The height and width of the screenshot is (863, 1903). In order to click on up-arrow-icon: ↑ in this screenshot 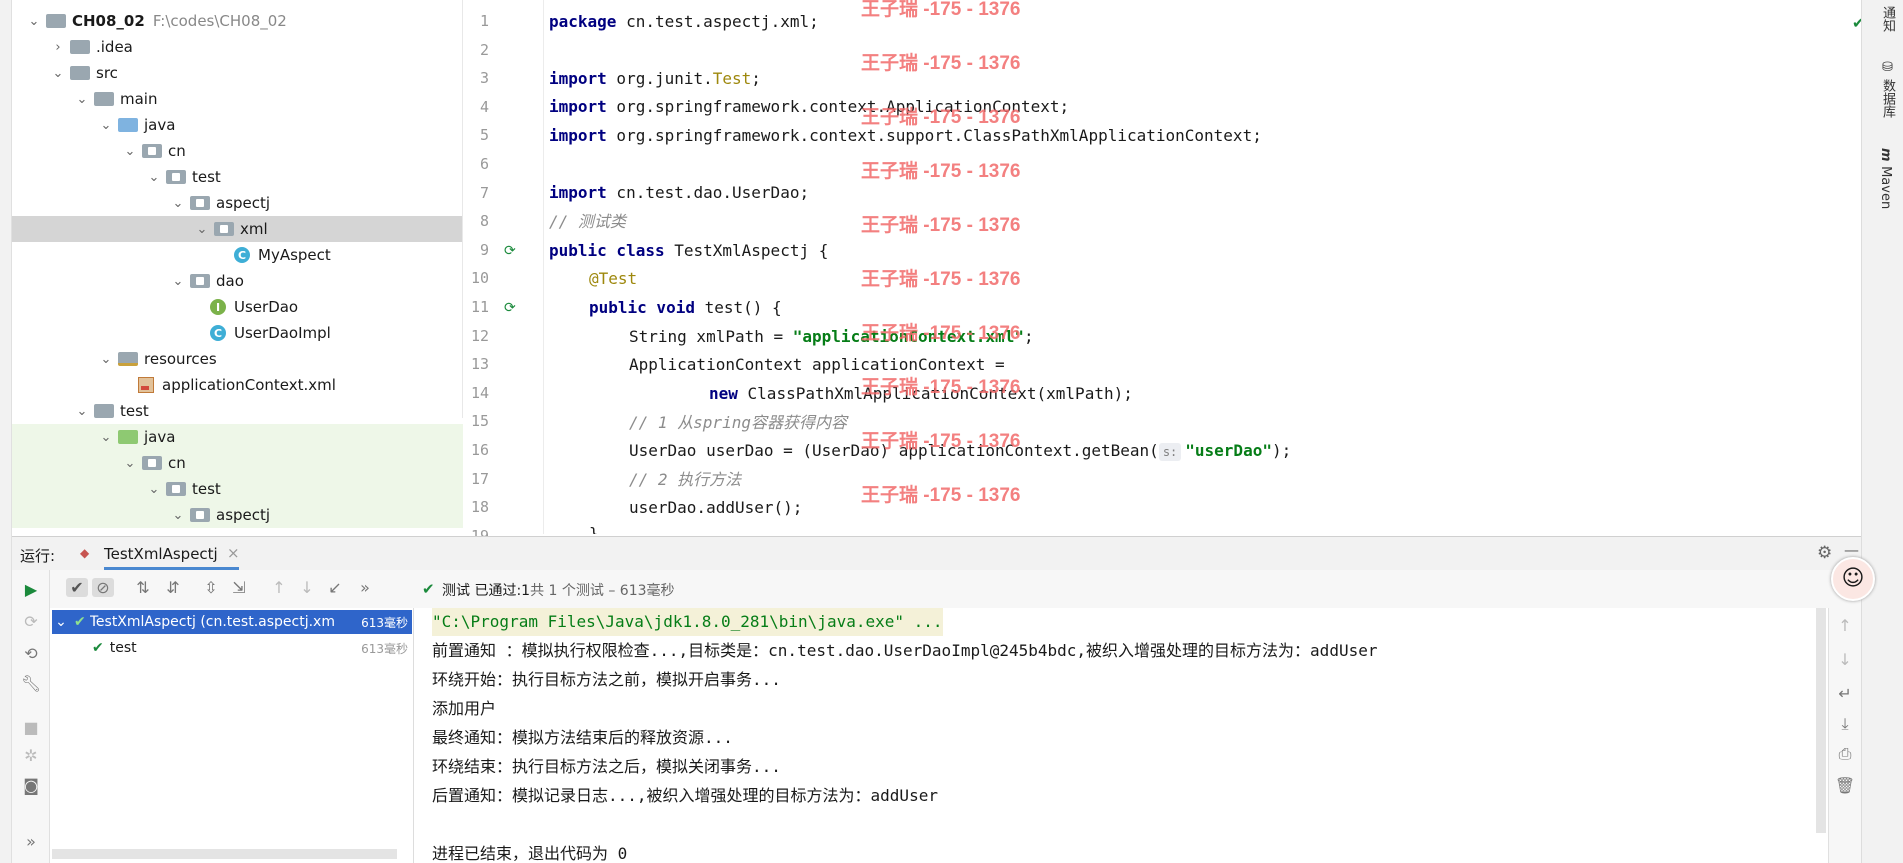, I will do `click(1845, 625)`.